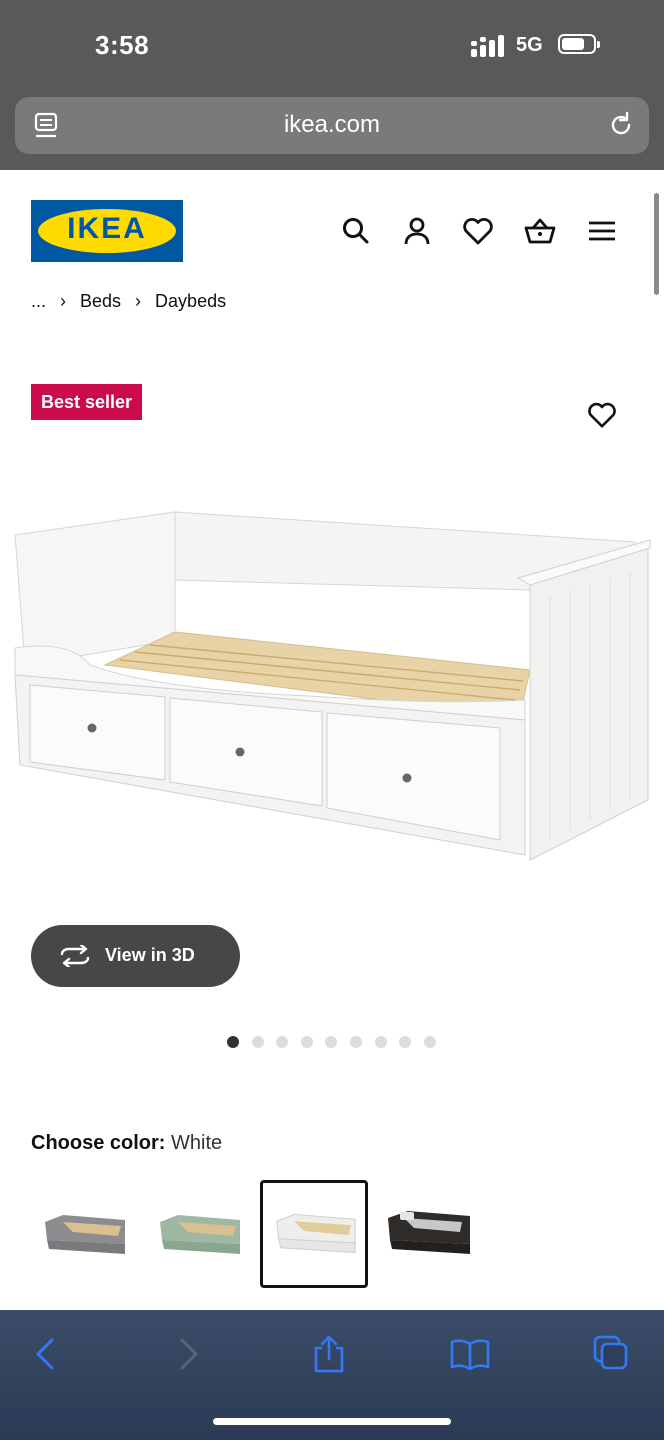 Image resolution: width=664 pixels, height=1440 pixels. What do you see at coordinates (75, 956) in the screenshot?
I see `rotate-3d-icon` at bounding box center [75, 956].